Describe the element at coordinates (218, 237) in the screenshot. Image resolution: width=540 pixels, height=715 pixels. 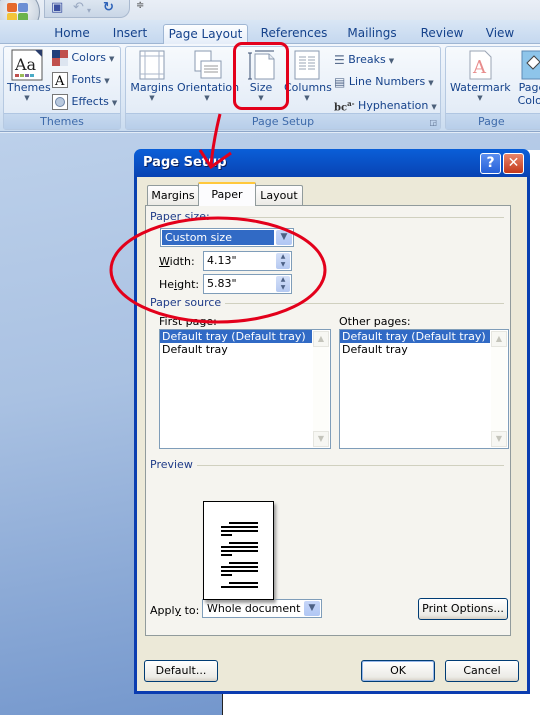
I see `paper-size-value: Custom size` at that location.